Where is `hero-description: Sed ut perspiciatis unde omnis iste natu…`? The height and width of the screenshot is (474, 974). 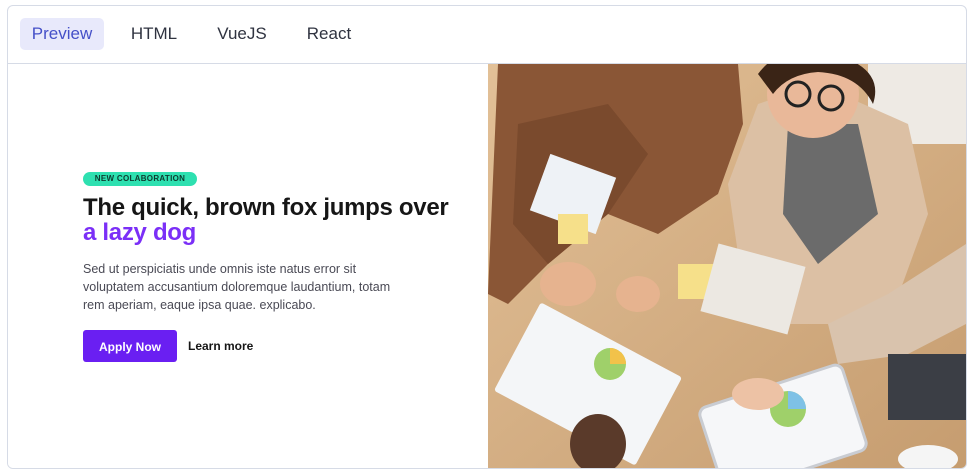 hero-description: Sed ut perspiciatis unde omnis iste natu… is located at coordinates (237, 287).